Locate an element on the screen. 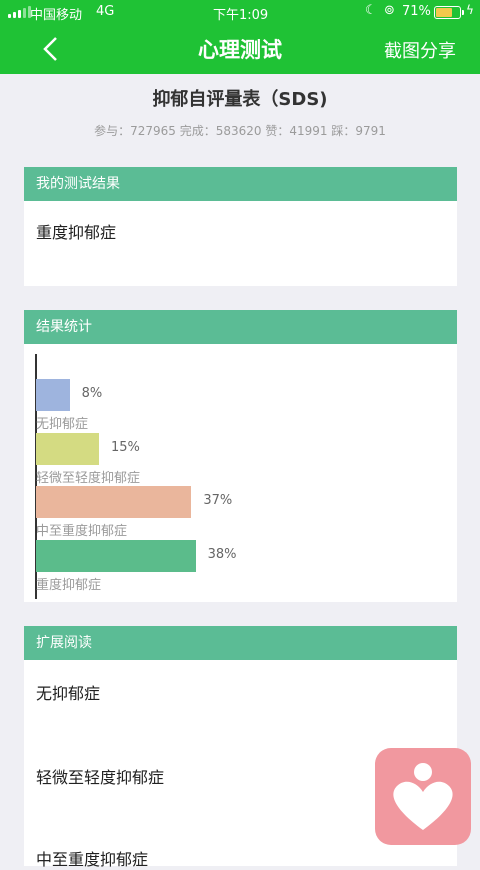  rotation-lock-icon: ⊚ is located at coordinates (389, 10).